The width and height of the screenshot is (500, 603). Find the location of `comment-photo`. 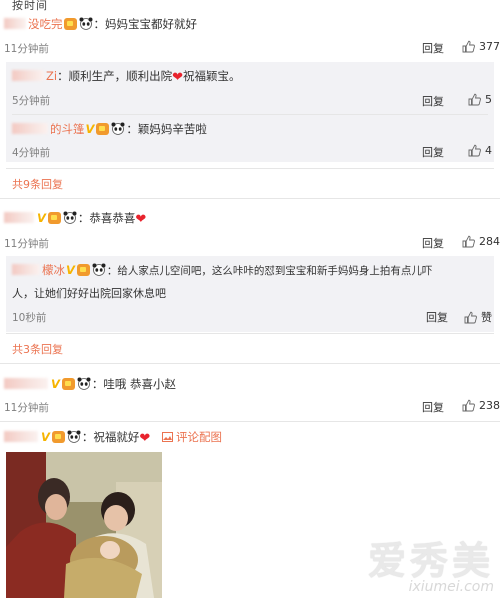

comment-photo is located at coordinates (84, 525).